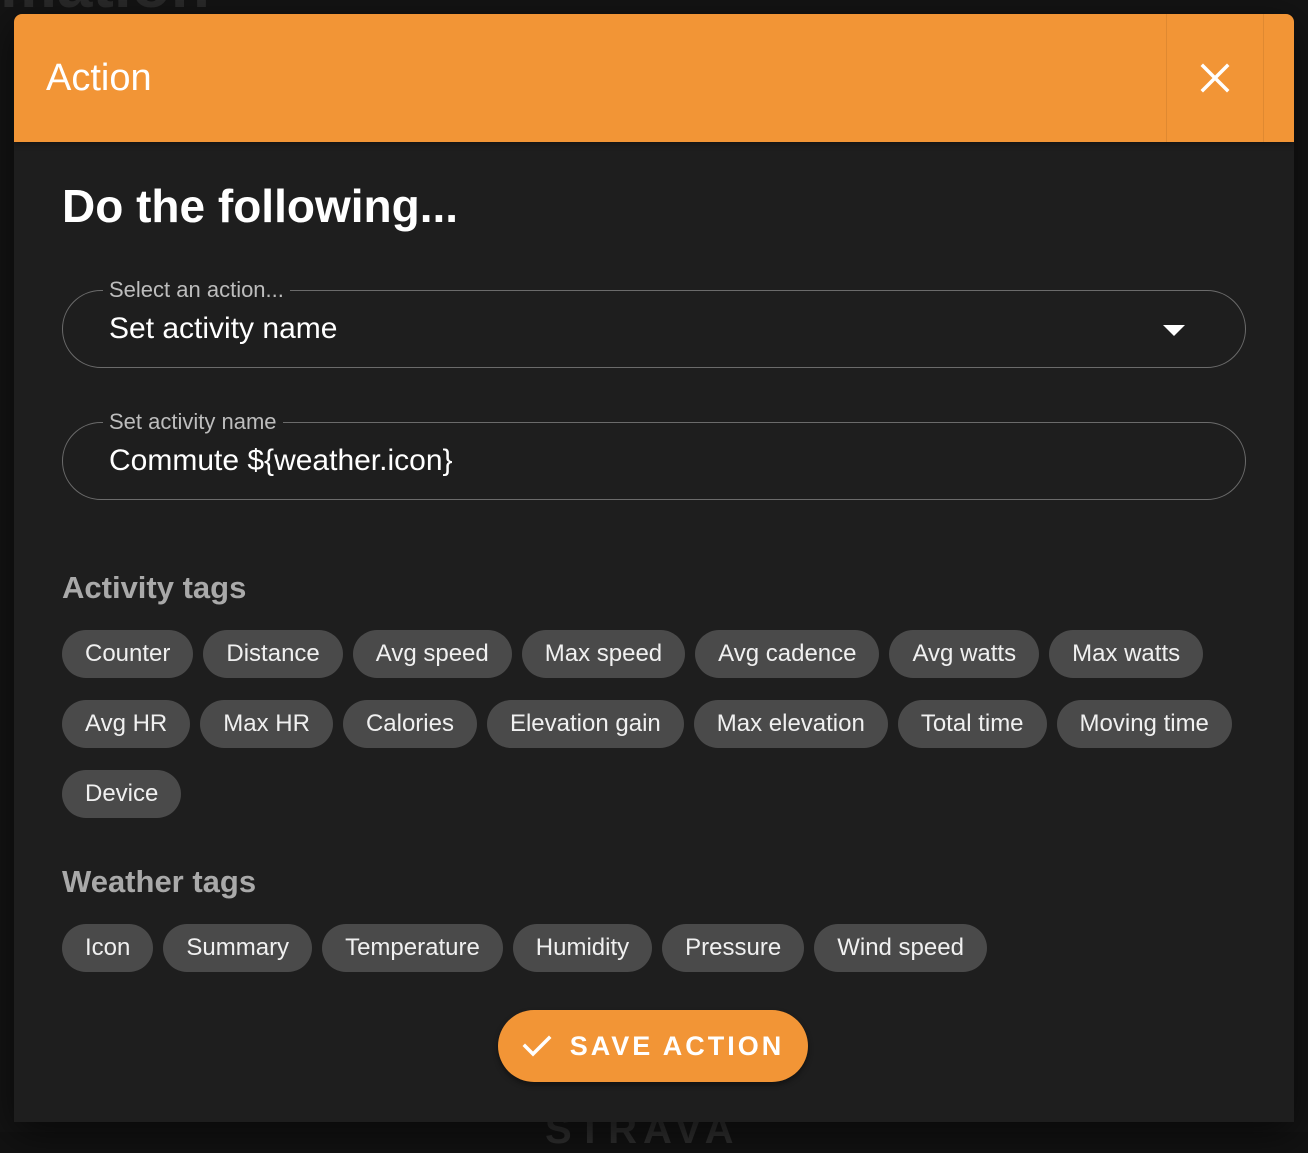 Image resolution: width=1308 pixels, height=1153 pixels. I want to click on activity-tag-chip: Calories, so click(409, 724).